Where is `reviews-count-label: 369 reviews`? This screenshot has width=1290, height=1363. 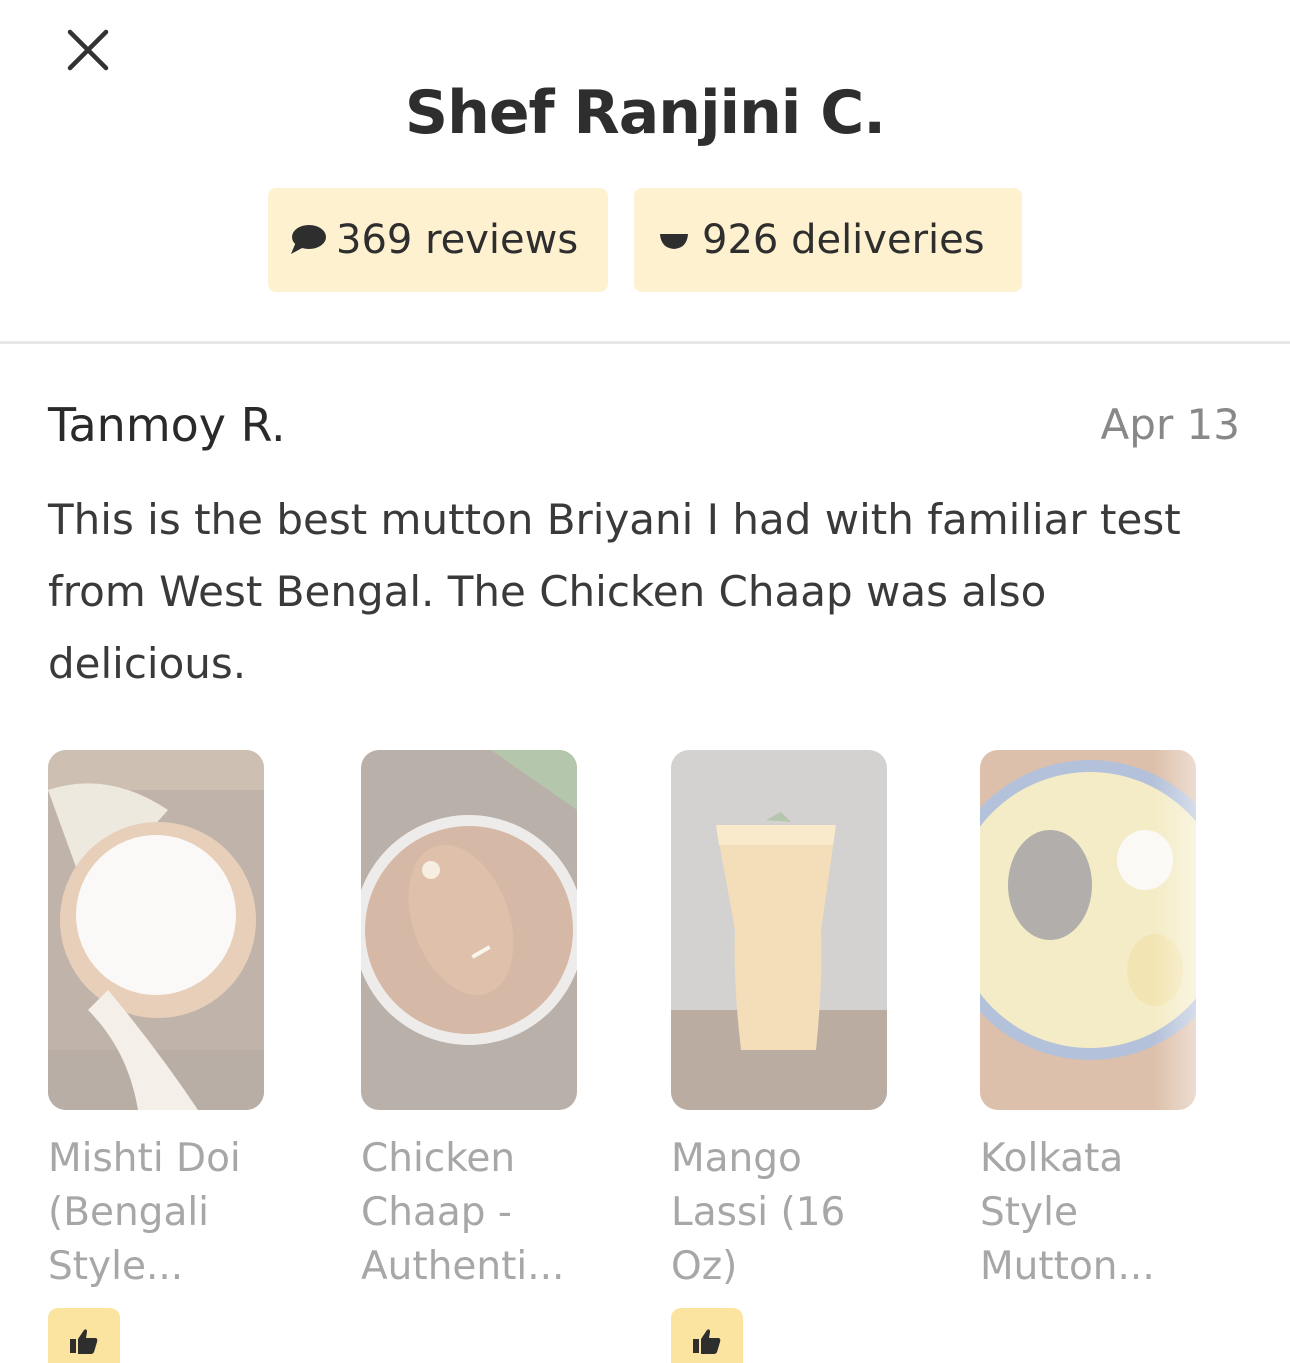 reviews-count-label: 369 reviews is located at coordinates (457, 240).